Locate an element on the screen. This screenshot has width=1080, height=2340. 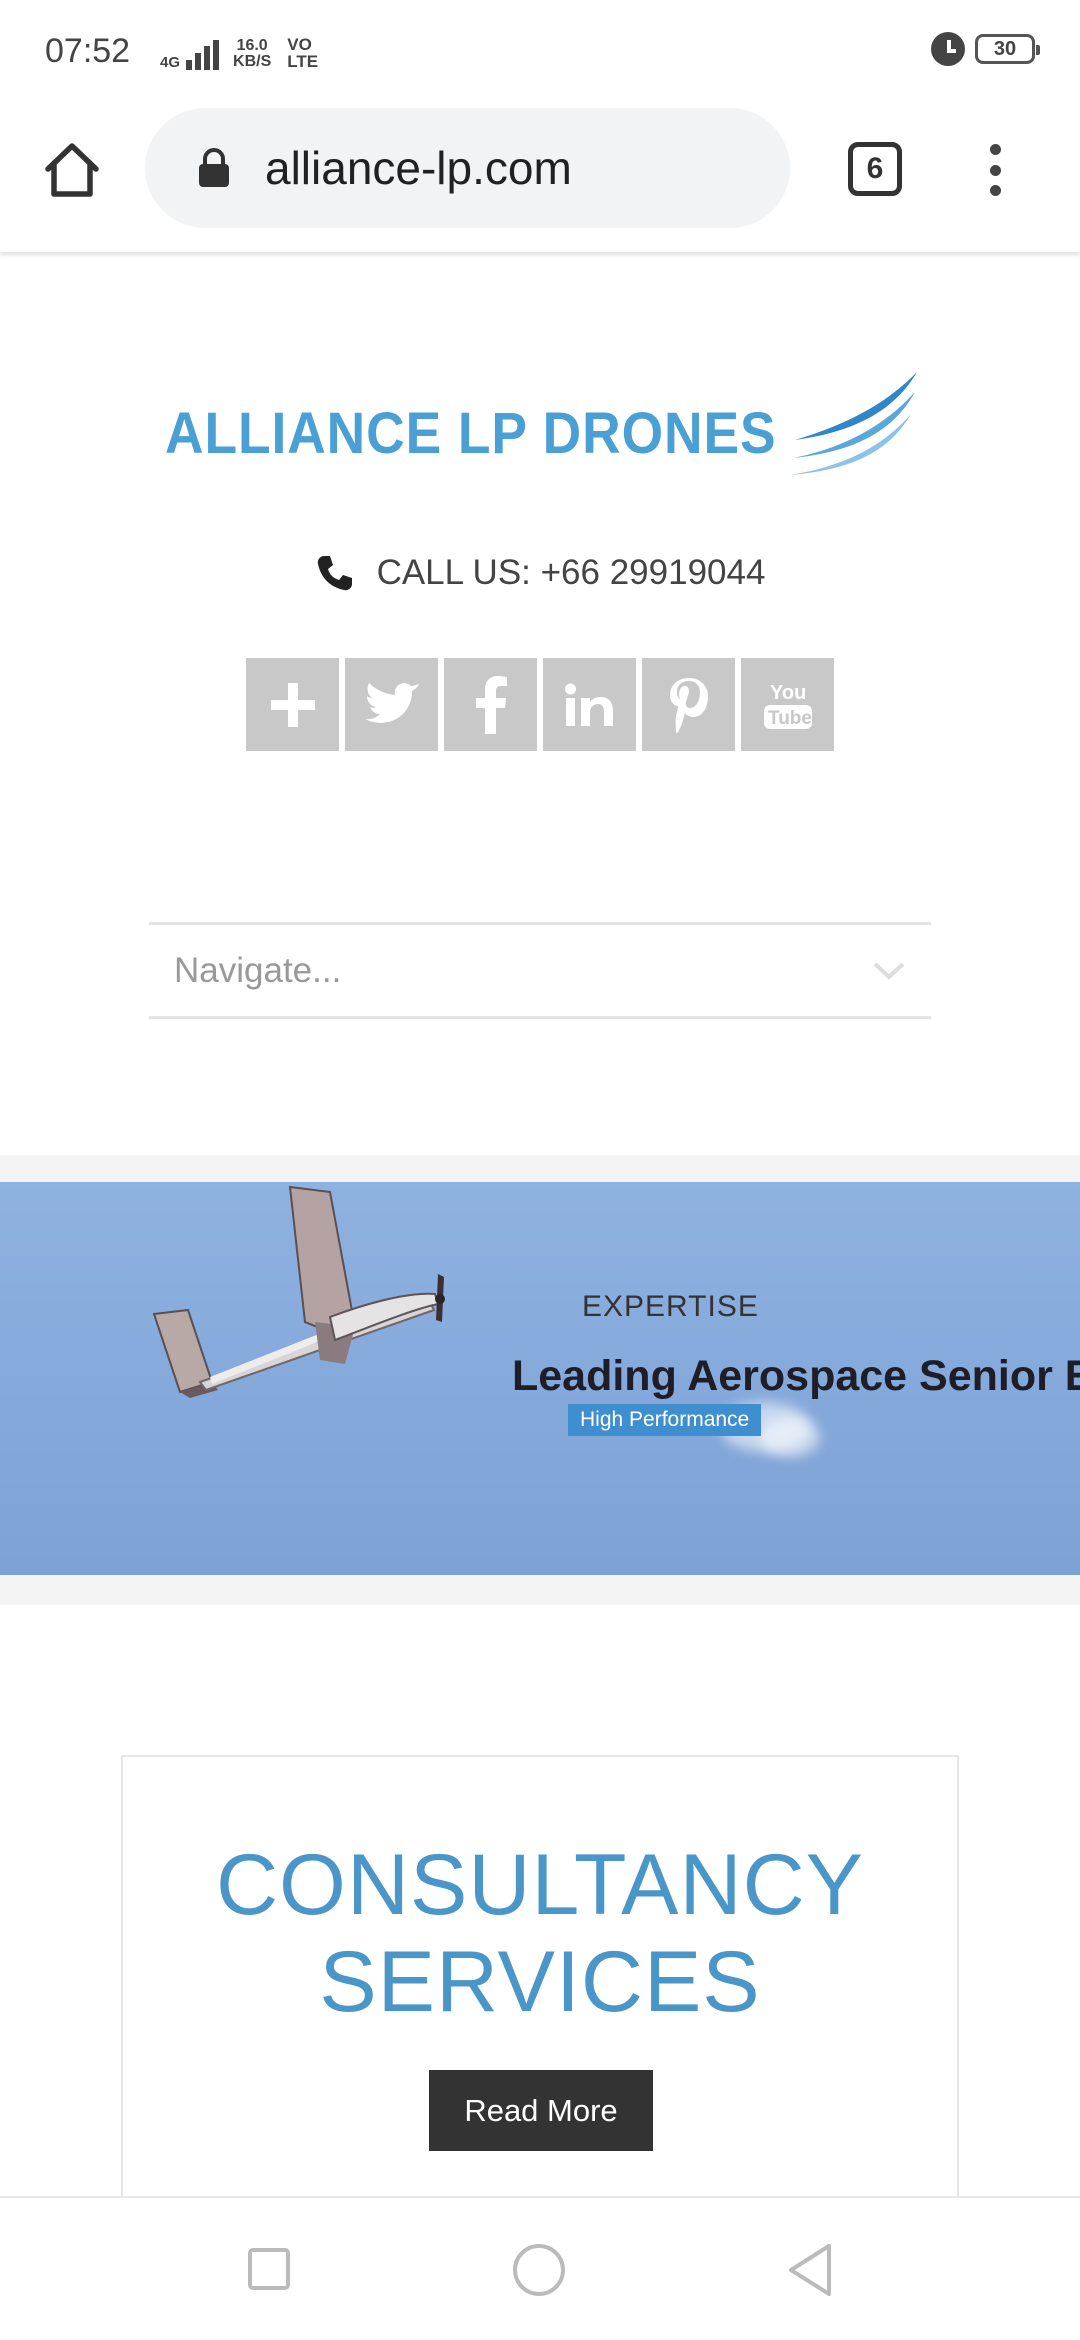
battery-level: 30 is located at coordinates (1005, 48).